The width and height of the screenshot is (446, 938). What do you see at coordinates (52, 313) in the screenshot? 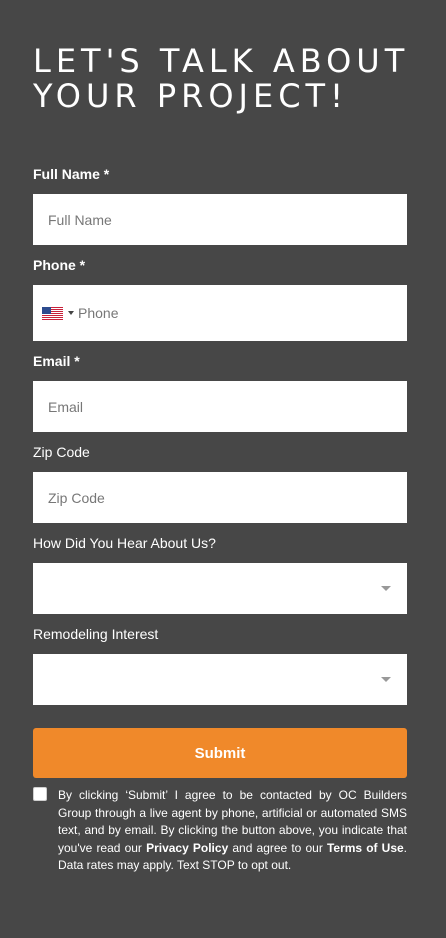
I see `us-flag-icon` at bounding box center [52, 313].